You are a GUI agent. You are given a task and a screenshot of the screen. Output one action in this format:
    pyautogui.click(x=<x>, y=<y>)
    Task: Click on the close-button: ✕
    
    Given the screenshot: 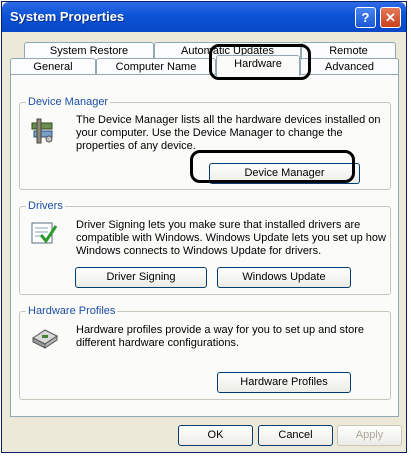 What is the action you would take?
    pyautogui.click(x=390, y=17)
    